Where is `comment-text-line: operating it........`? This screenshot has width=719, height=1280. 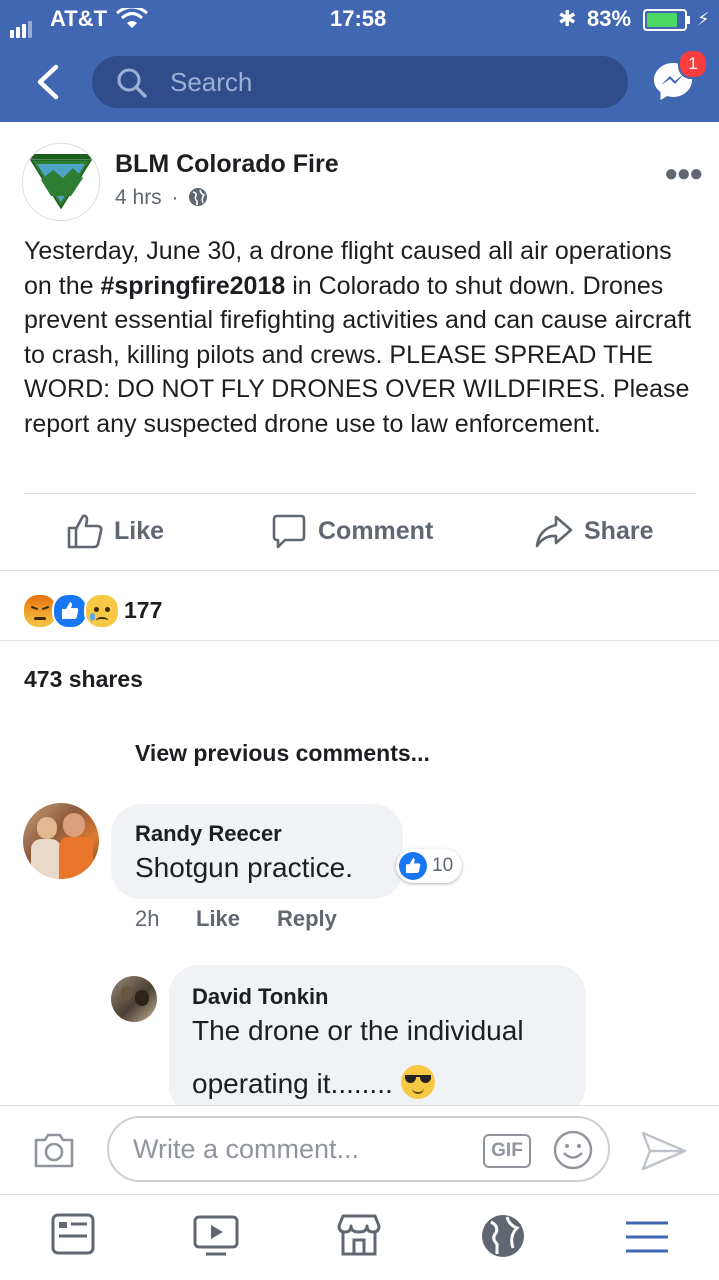 comment-text-line: operating it........ is located at coordinates (313, 1082).